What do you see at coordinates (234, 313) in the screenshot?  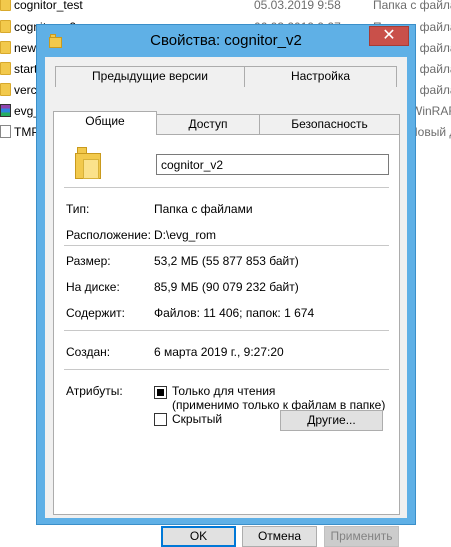 I see `contains-value: Файлов: 11 406; папок: 1 674` at bounding box center [234, 313].